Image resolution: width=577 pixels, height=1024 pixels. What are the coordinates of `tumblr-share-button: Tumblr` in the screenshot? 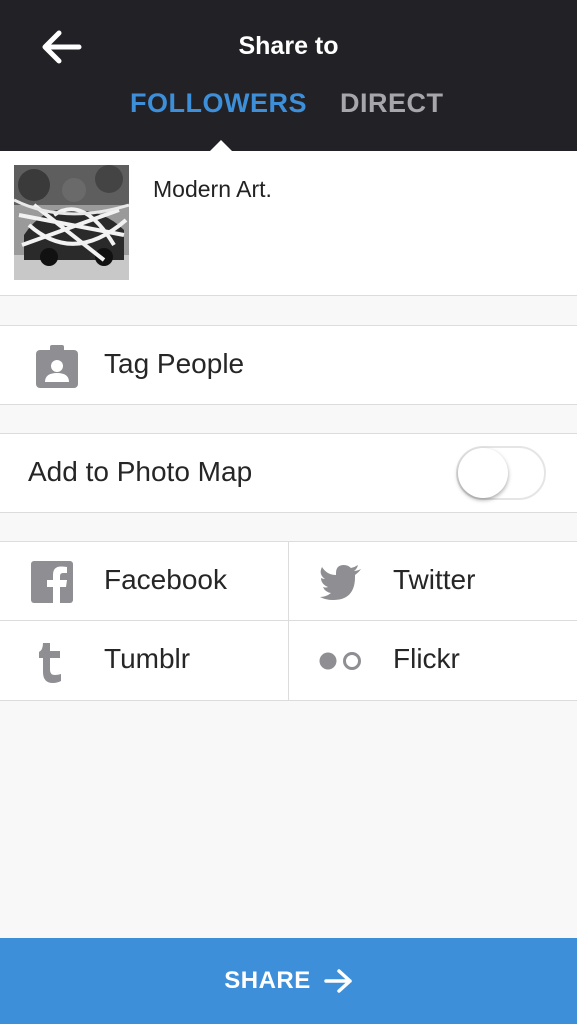 It's located at (144, 660).